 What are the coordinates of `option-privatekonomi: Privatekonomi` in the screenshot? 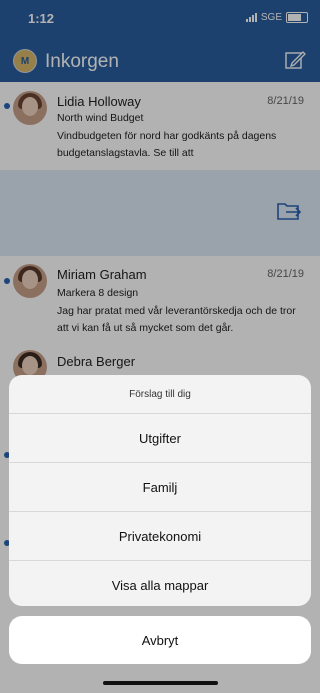 It's located at (160, 536).